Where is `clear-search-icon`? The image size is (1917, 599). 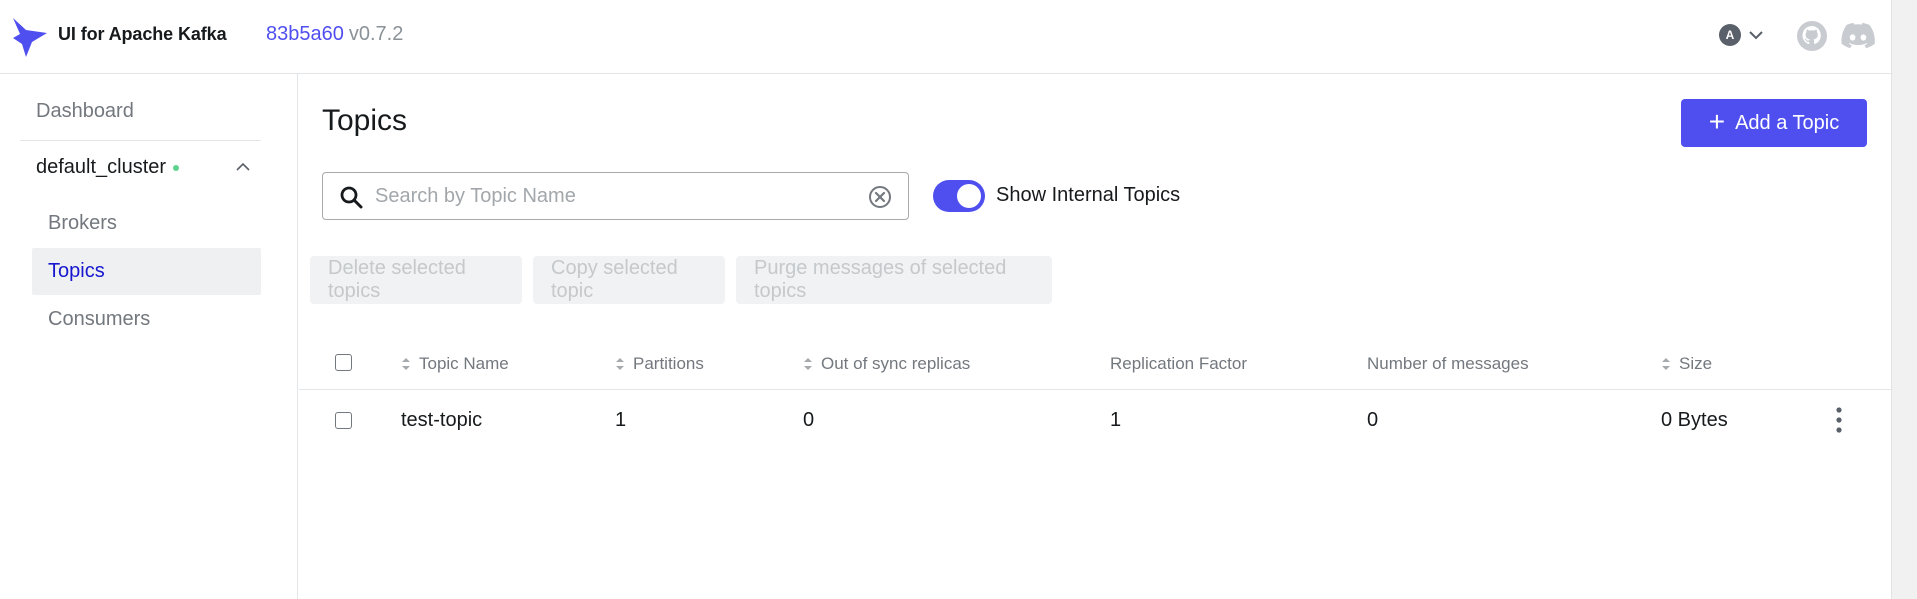 clear-search-icon is located at coordinates (880, 197).